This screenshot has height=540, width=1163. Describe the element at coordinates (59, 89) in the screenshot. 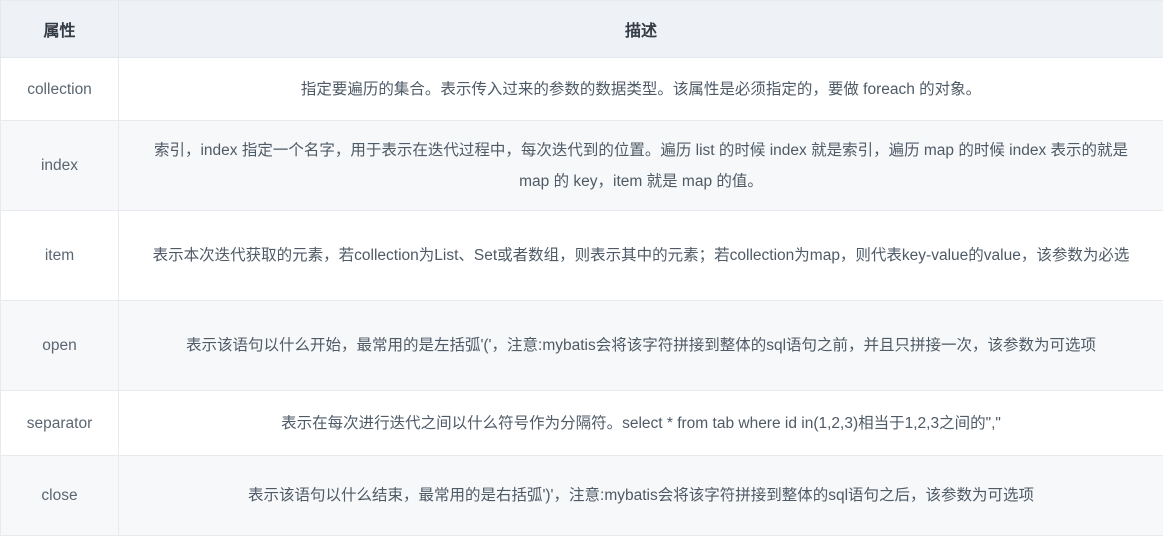

I see `cell-attribute: collection` at that location.